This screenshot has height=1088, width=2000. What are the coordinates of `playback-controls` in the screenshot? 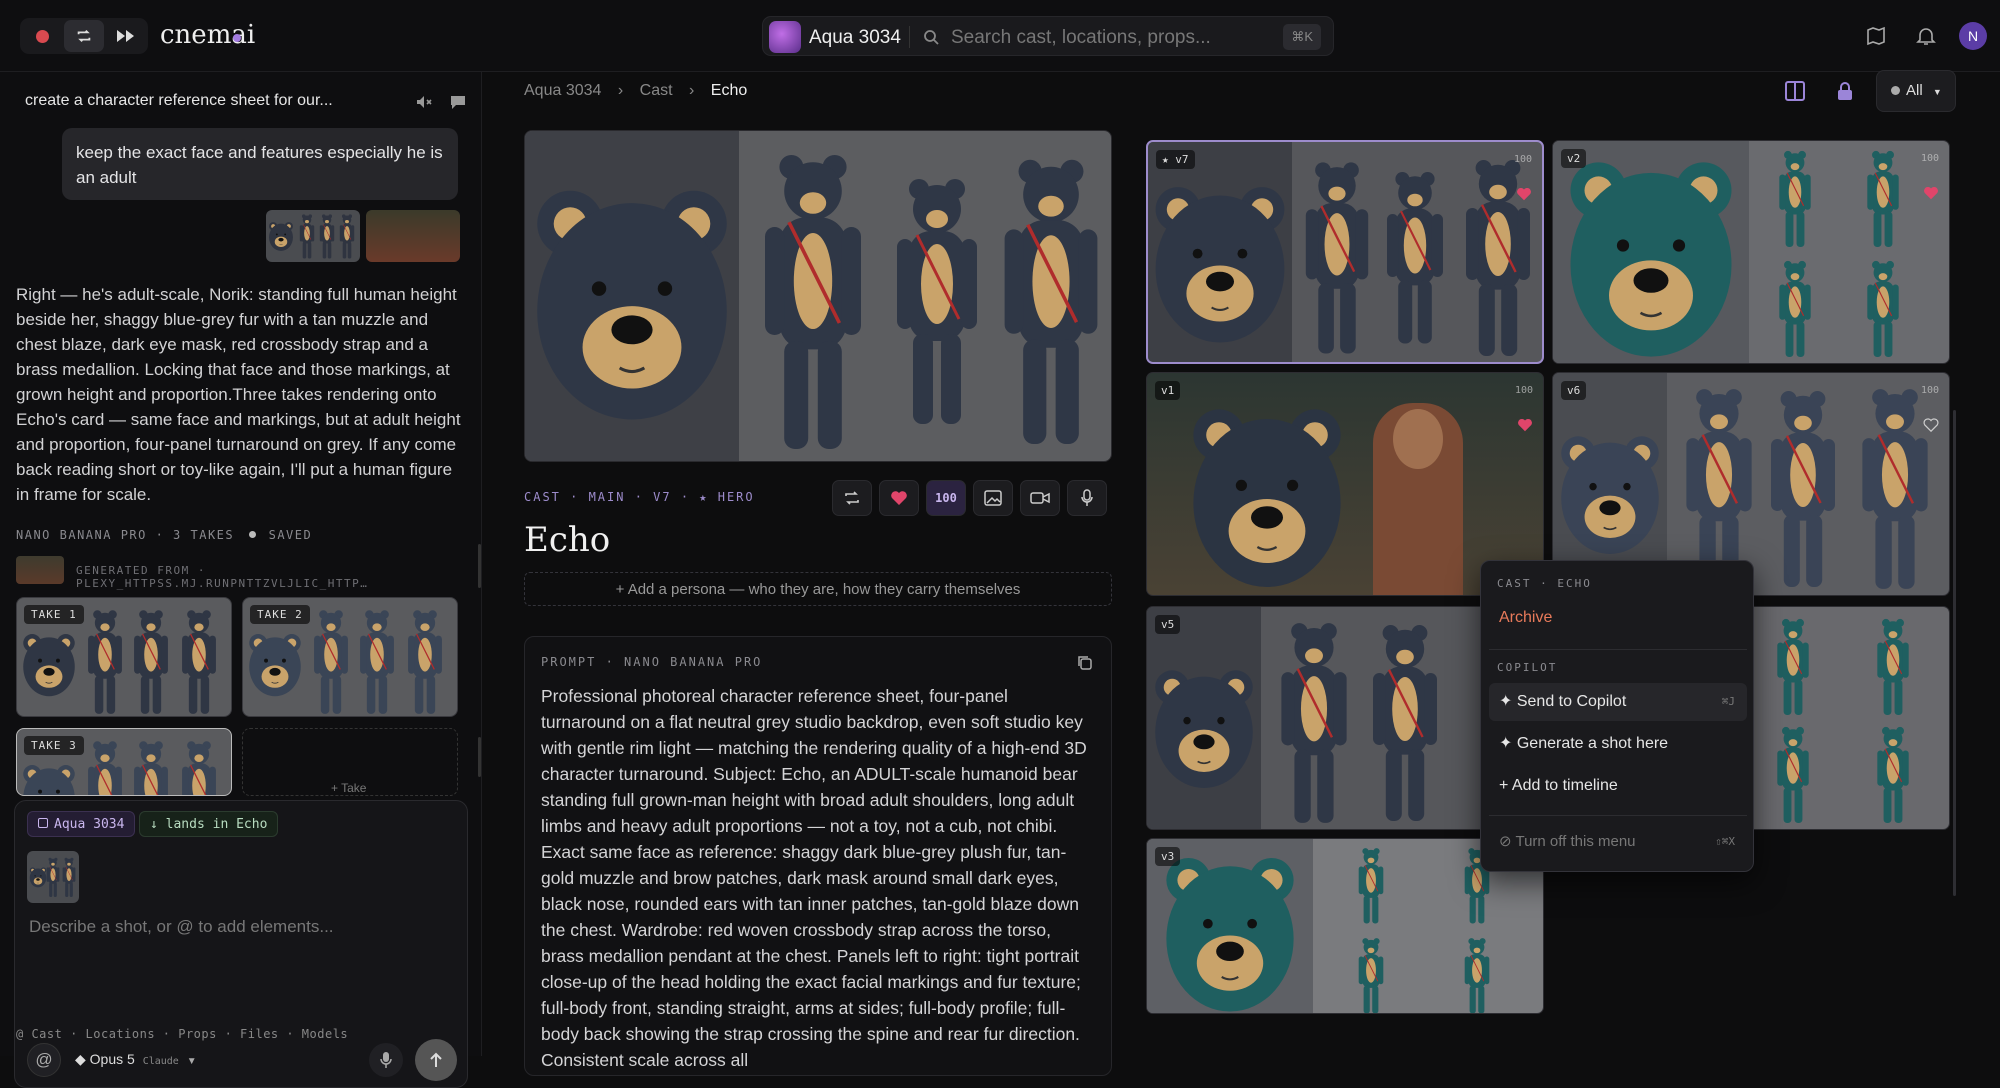 It's located at (84, 36).